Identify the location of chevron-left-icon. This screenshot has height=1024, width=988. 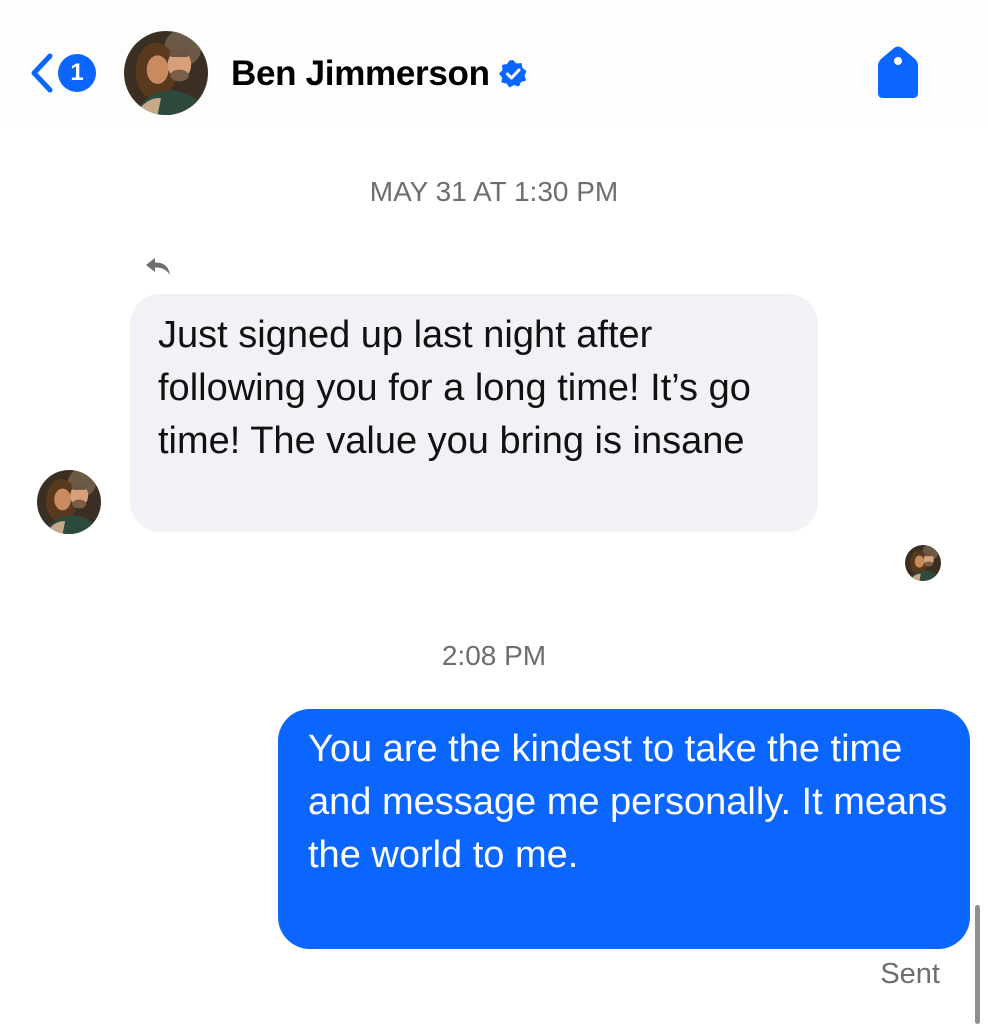
(42, 73).